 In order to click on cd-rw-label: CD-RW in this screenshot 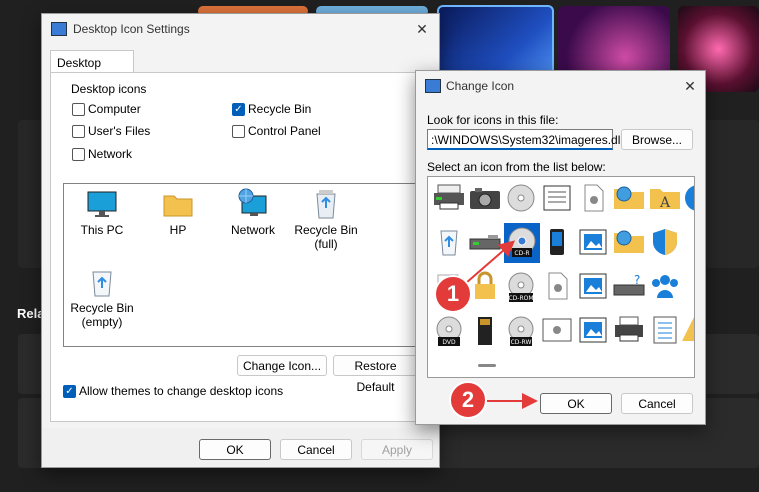, I will do `click(521, 342)`.